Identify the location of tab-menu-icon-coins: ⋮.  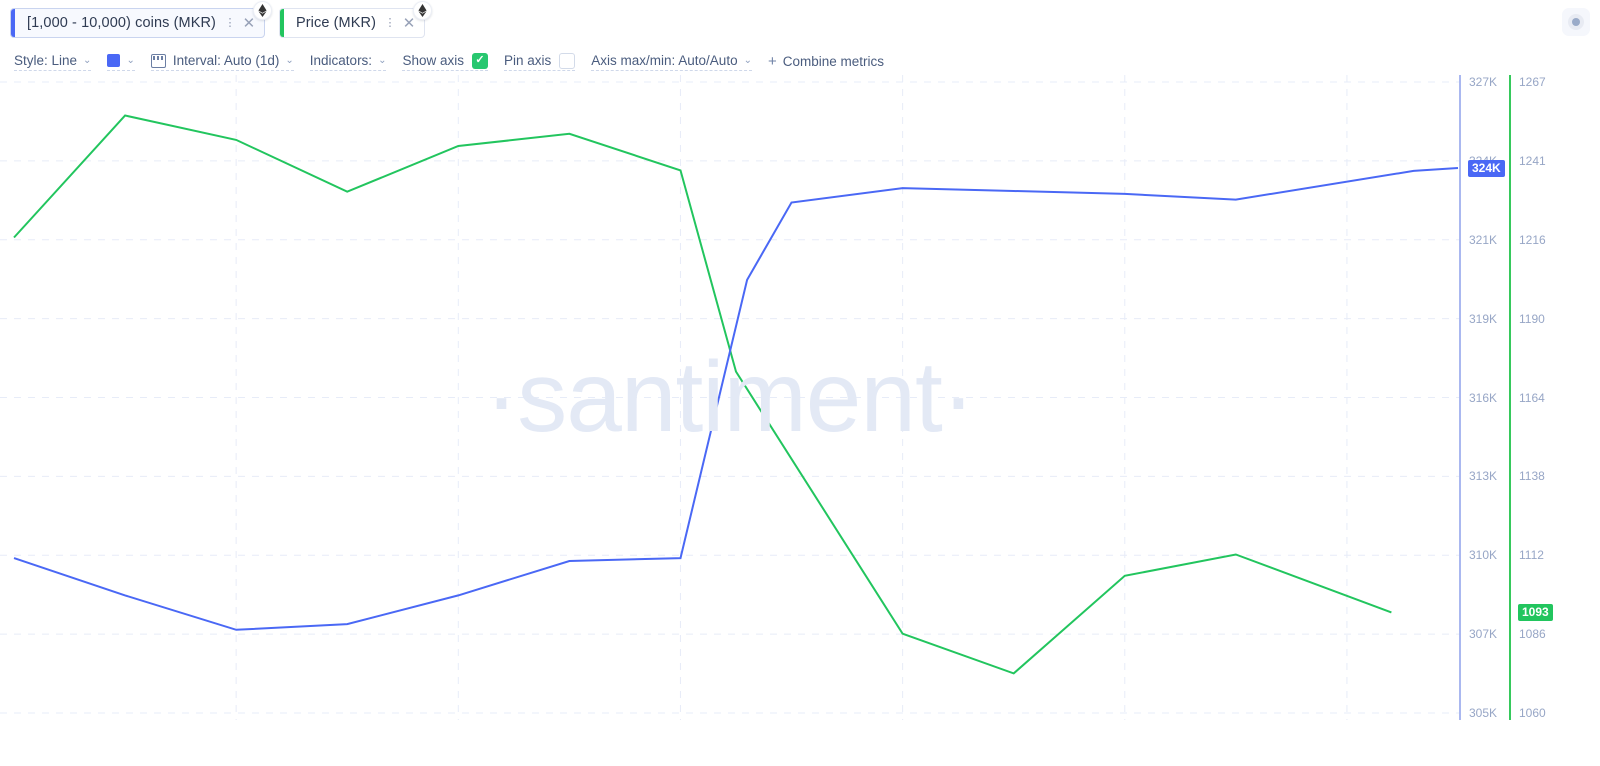
(230, 23).